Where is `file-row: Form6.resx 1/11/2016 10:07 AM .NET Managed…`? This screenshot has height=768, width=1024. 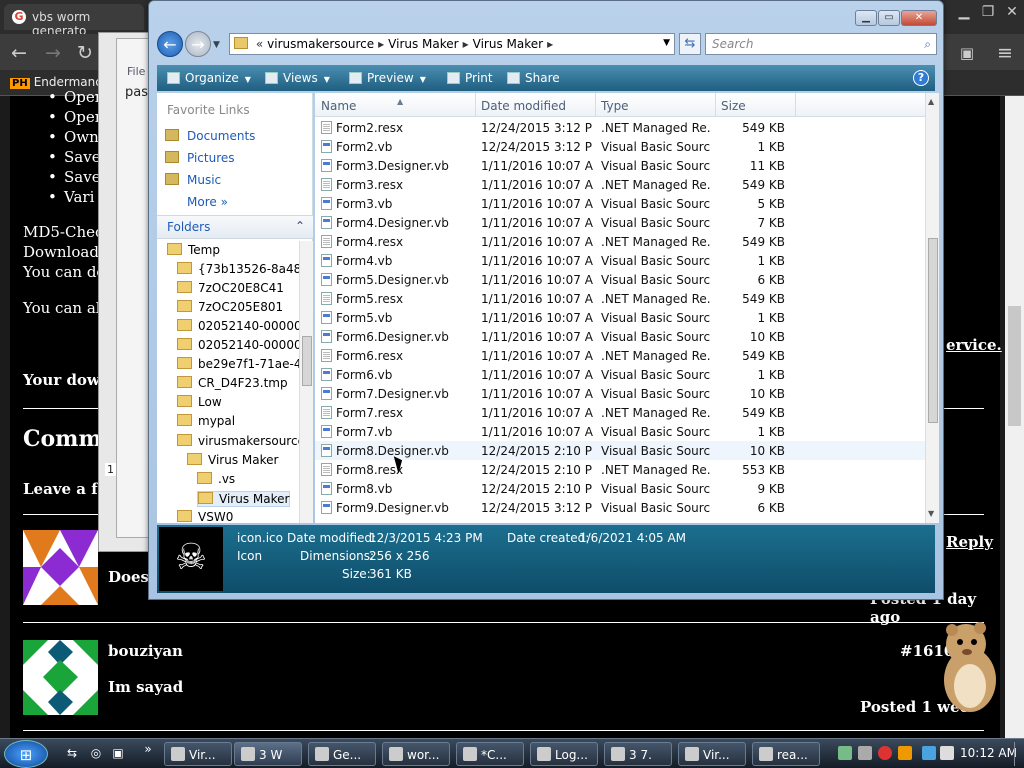
file-row: Form6.resx 1/11/2016 10:07 AM .NET Managed… is located at coordinates (620, 355).